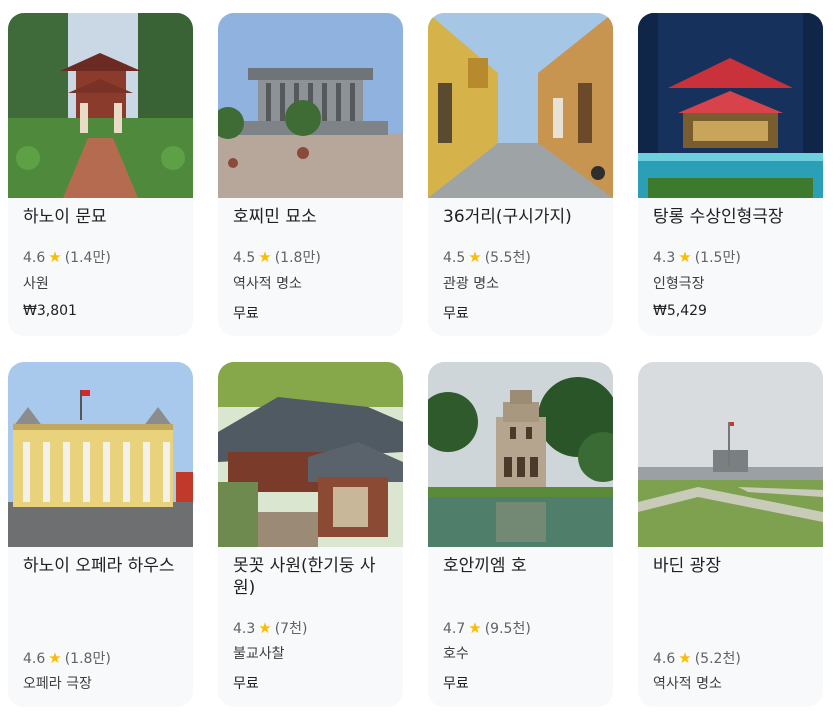 This screenshot has height=721, width=840. What do you see at coordinates (717, 258) in the screenshot?
I see `review-count: (1.5만)` at bounding box center [717, 258].